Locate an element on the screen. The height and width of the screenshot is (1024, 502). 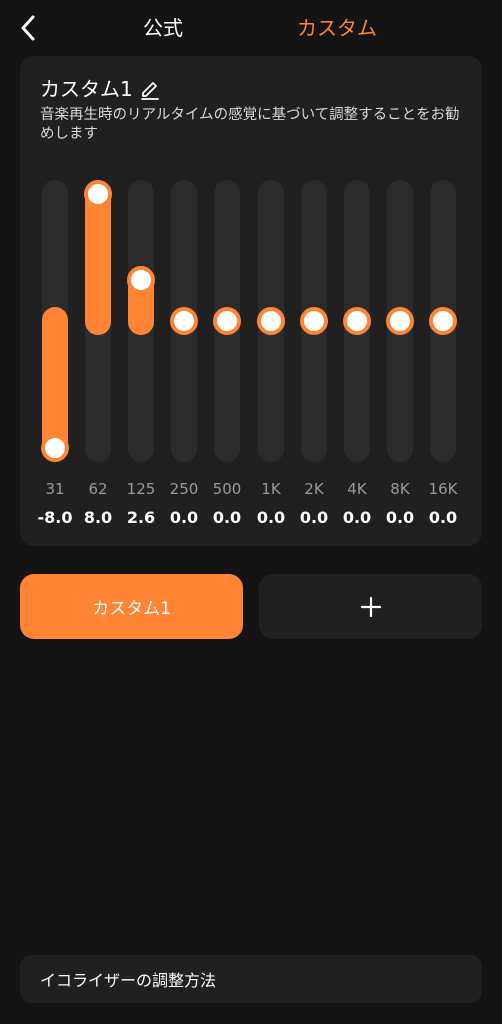
add-preset-button is located at coordinates (370, 606).